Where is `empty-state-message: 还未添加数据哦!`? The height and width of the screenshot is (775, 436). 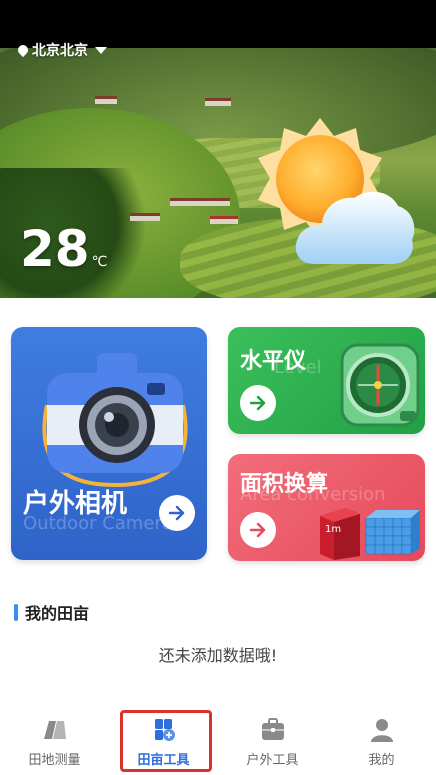 empty-state-message: 还未添加数据哦! is located at coordinates (218, 655).